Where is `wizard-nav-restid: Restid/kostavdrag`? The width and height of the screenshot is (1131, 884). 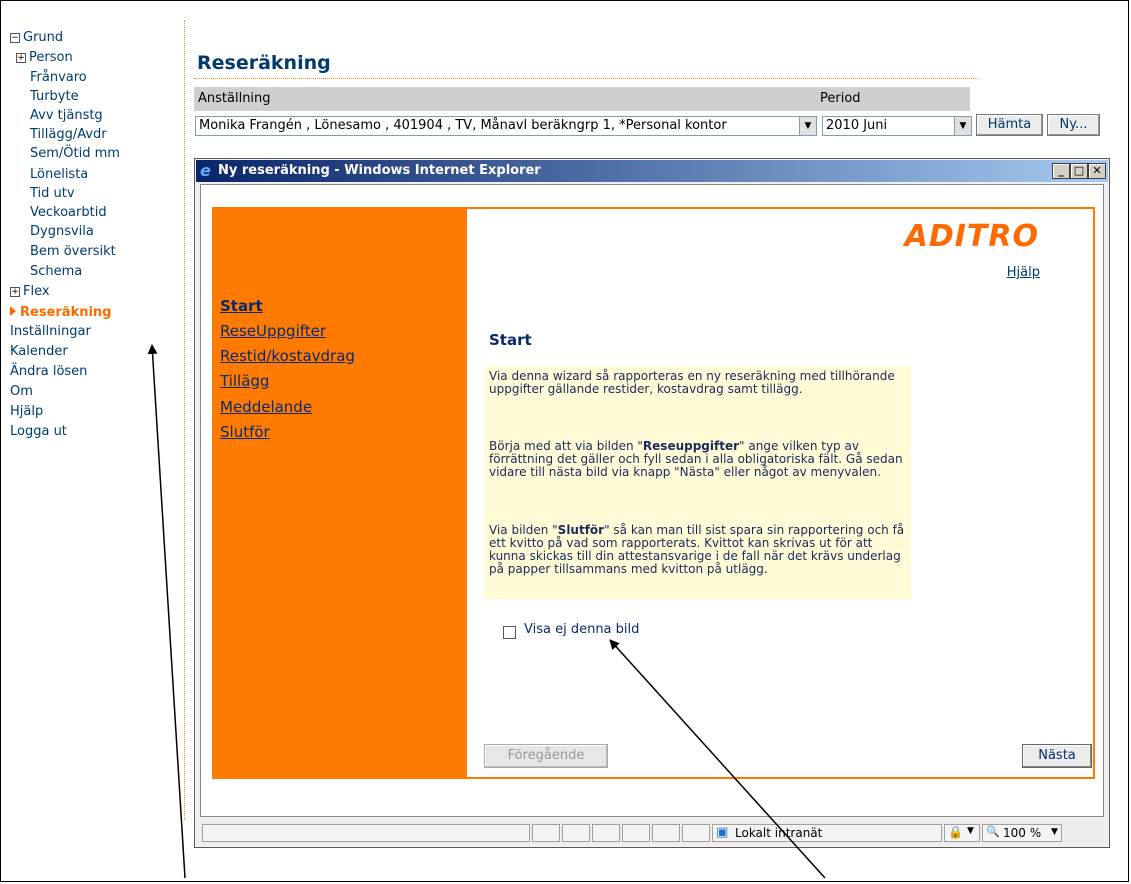
wizard-nav-restid: Restid/kostavdrag is located at coordinates (287, 356).